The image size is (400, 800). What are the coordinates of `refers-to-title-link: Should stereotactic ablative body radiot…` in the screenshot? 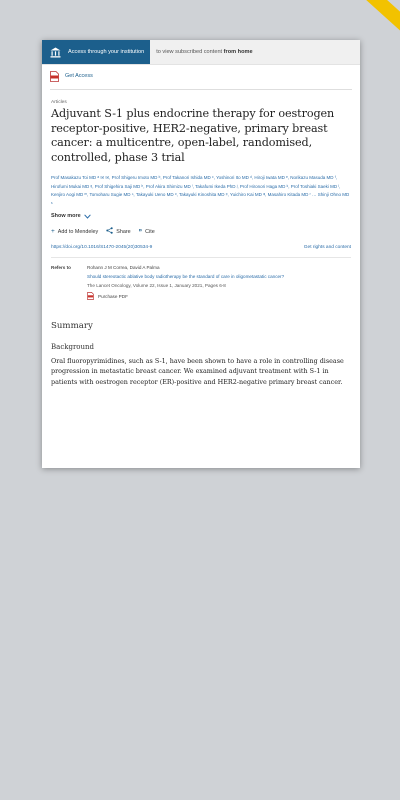 It's located at (219, 276).